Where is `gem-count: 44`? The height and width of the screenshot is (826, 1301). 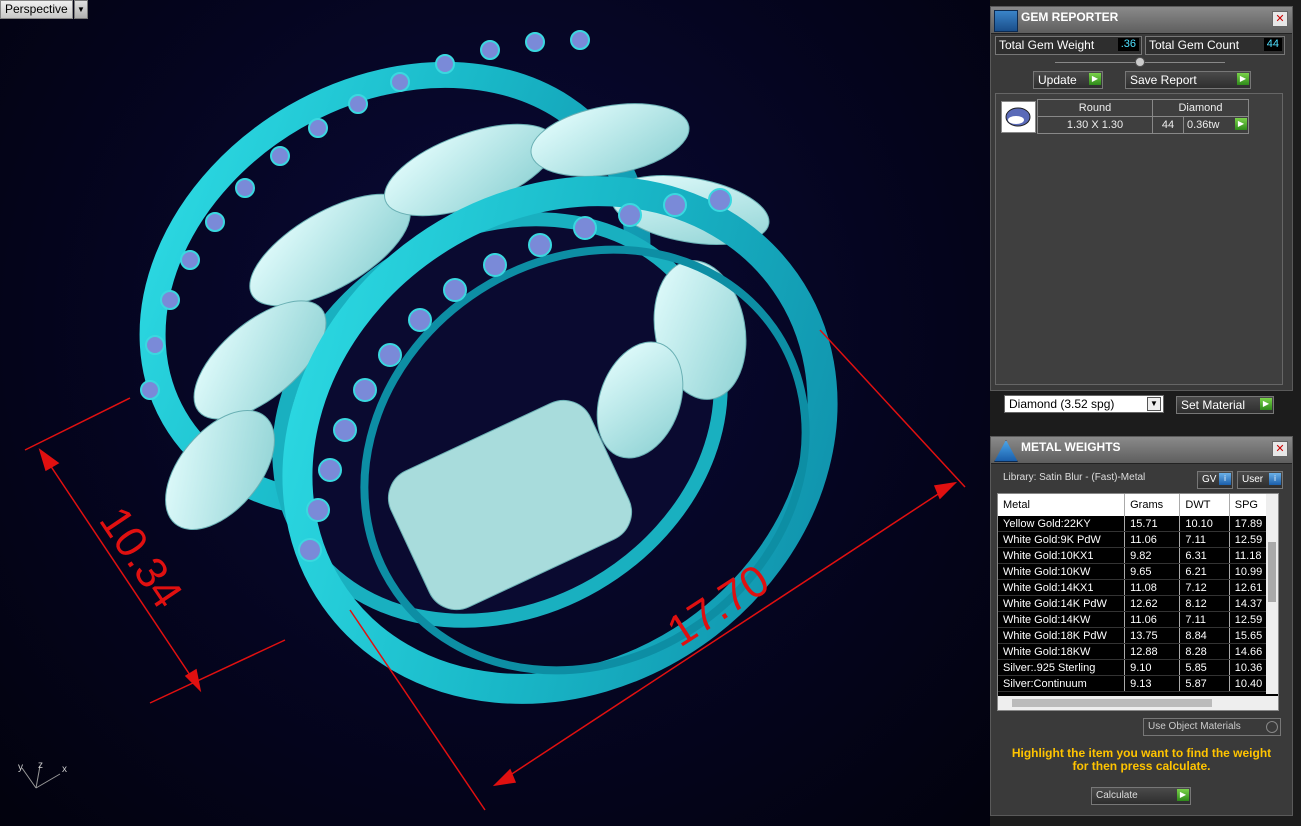 gem-count: 44 is located at coordinates (1168, 125).